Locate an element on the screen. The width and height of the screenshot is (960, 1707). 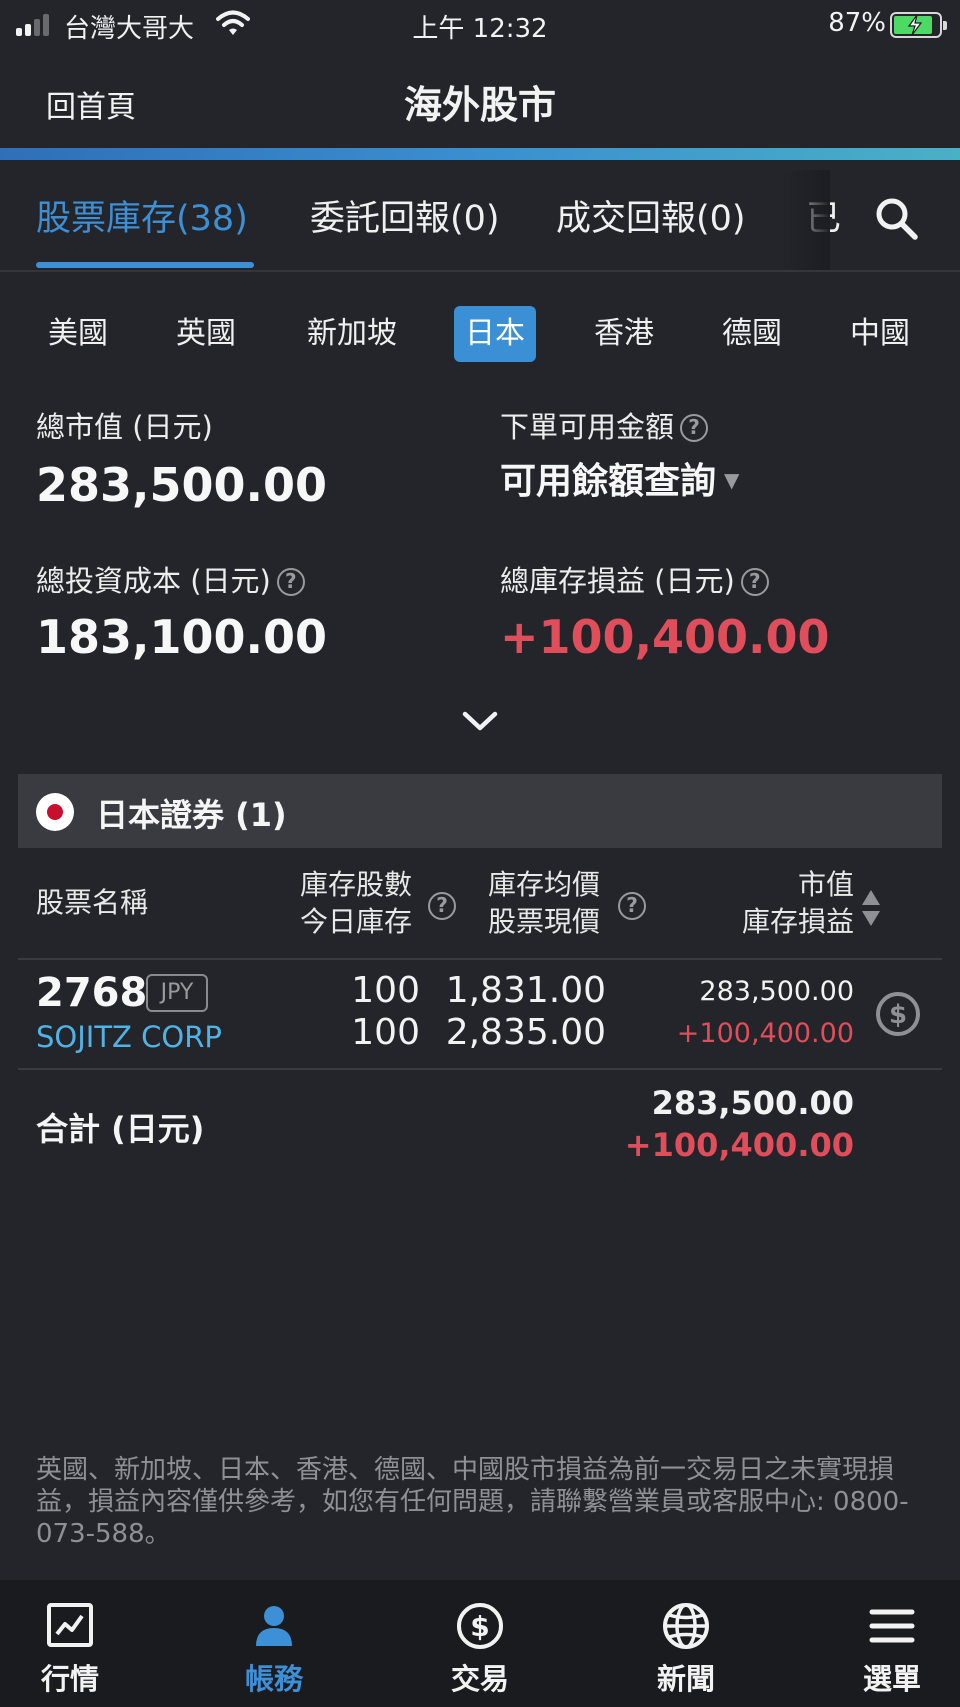
market-chip-uk: 英國 is located at coordinates (206, 334).